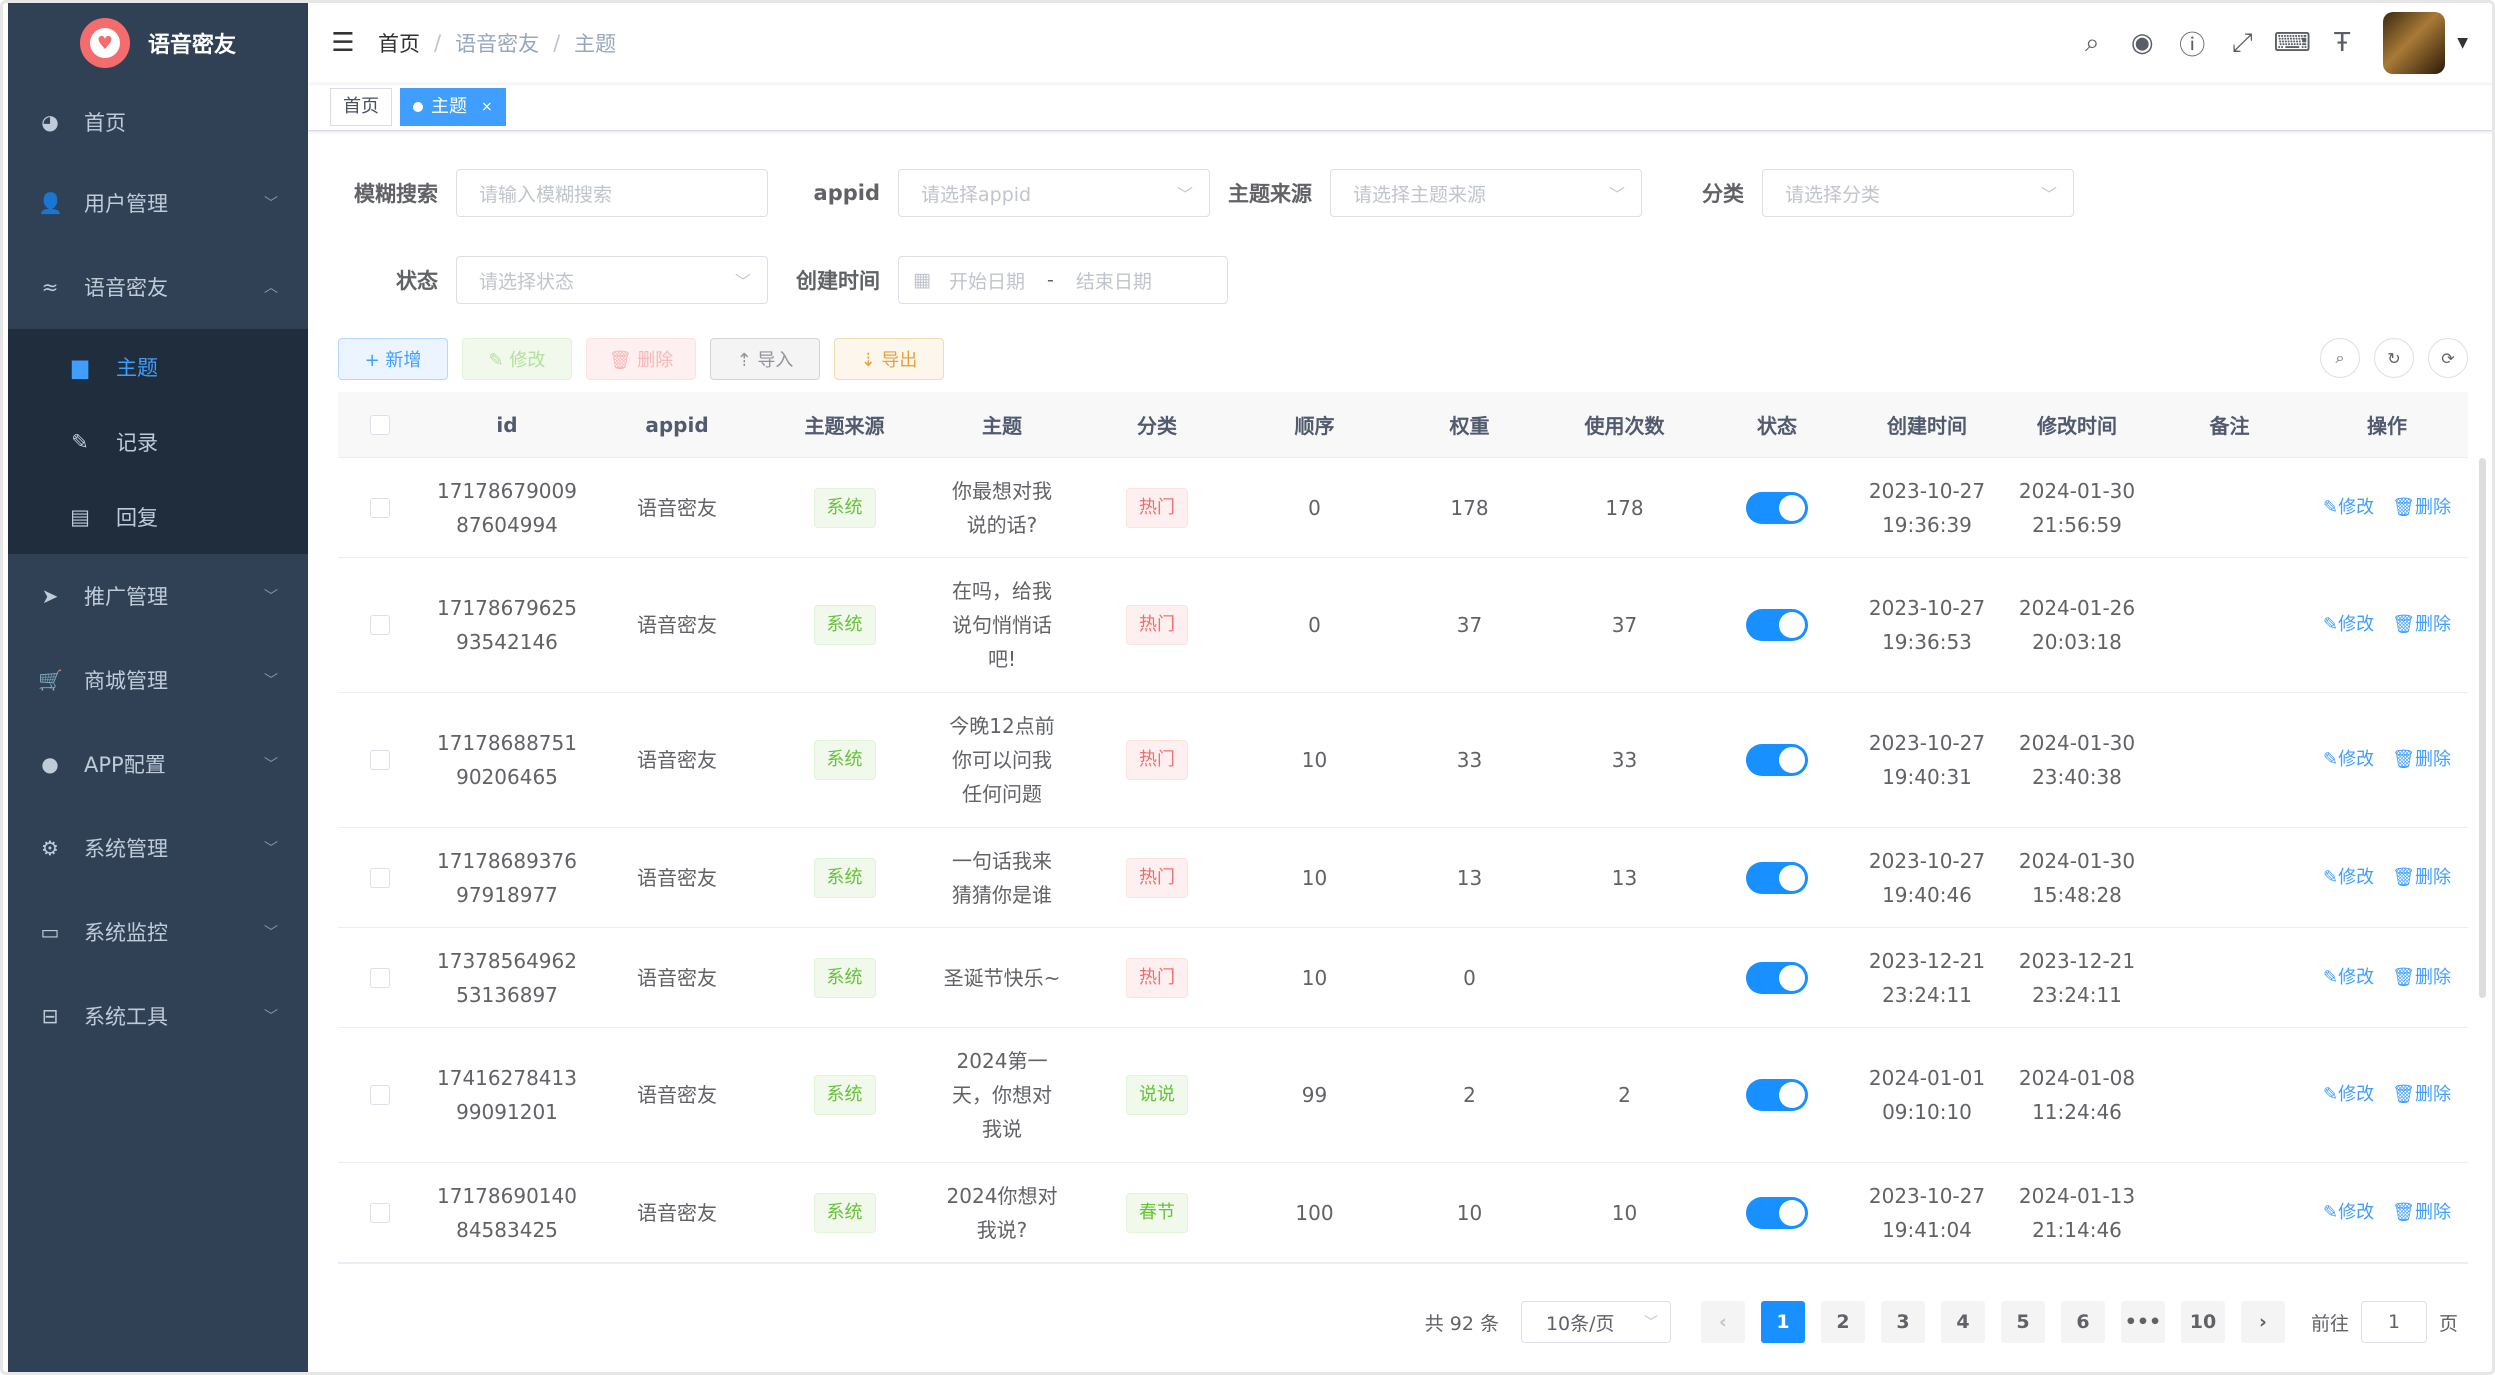  I want to click on page-number-button: 3, so click(1902, 1322).